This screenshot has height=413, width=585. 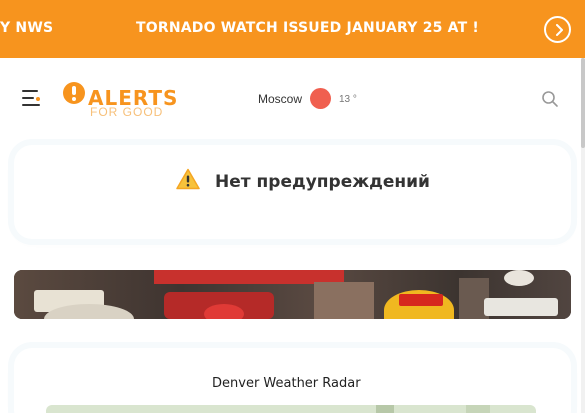 I want to click on promo-banner-image, so click(x=292, y=294).